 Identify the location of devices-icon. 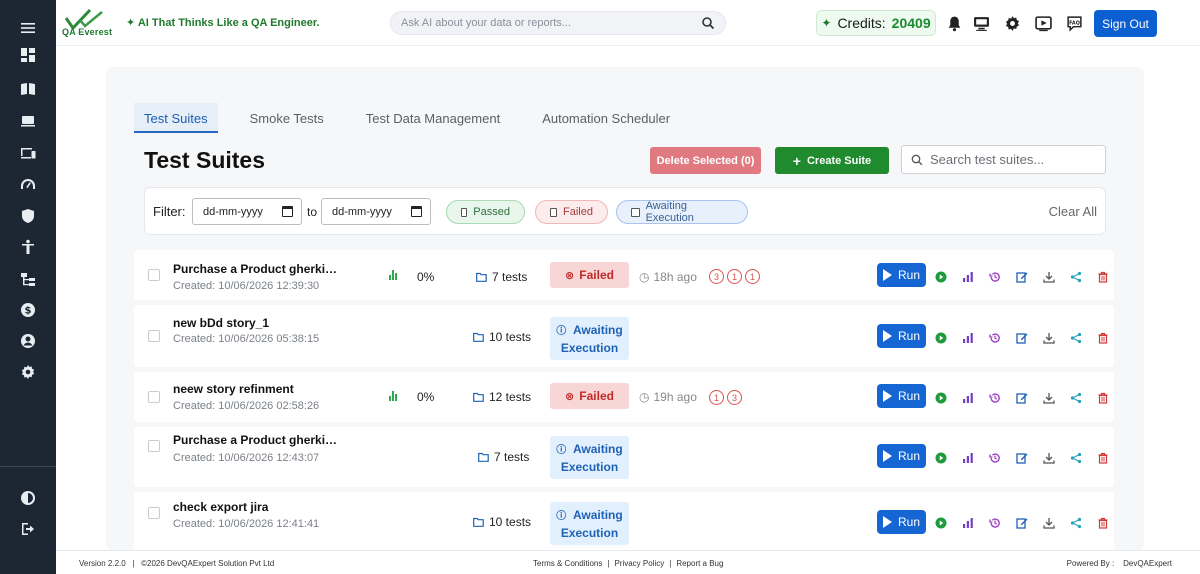
(28, 153).